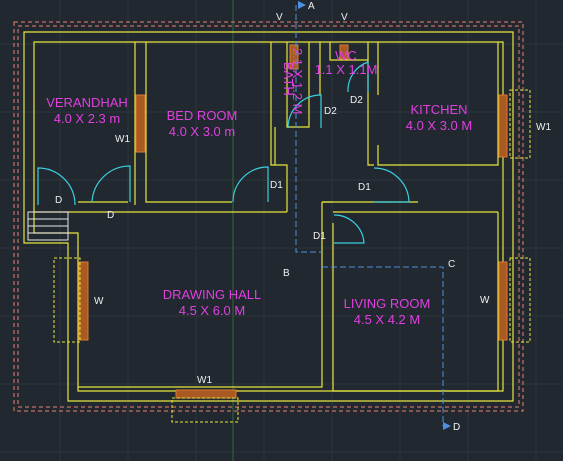  Describe the element at coordinates (110, 215) in the screenshot. I see `tag-d-hall: D` at that location.